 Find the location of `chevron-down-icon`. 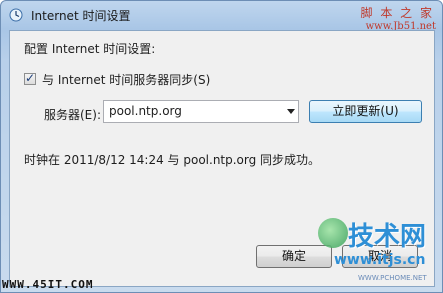

chevron-down-icon is located at coordinates (291, 111).